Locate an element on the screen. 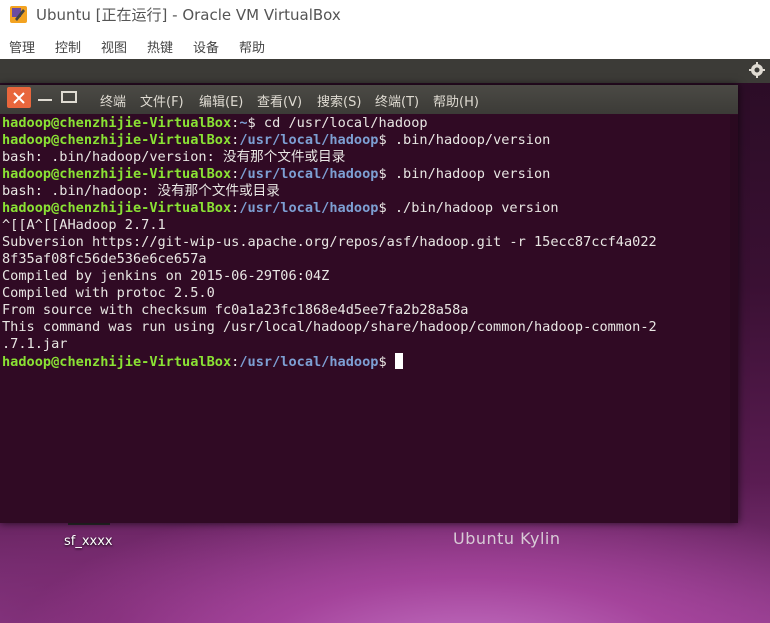  menu-help: 帮助 is located at coordinates (252, 46).